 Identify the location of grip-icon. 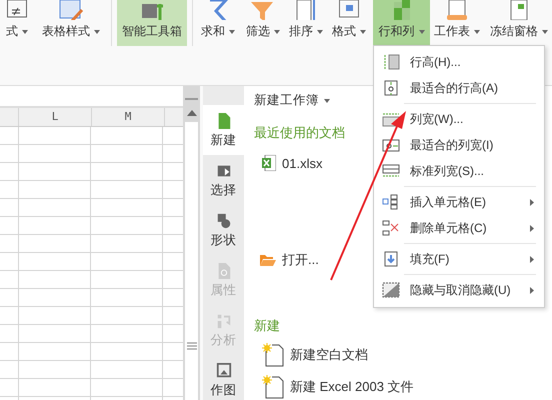
(191, 346).